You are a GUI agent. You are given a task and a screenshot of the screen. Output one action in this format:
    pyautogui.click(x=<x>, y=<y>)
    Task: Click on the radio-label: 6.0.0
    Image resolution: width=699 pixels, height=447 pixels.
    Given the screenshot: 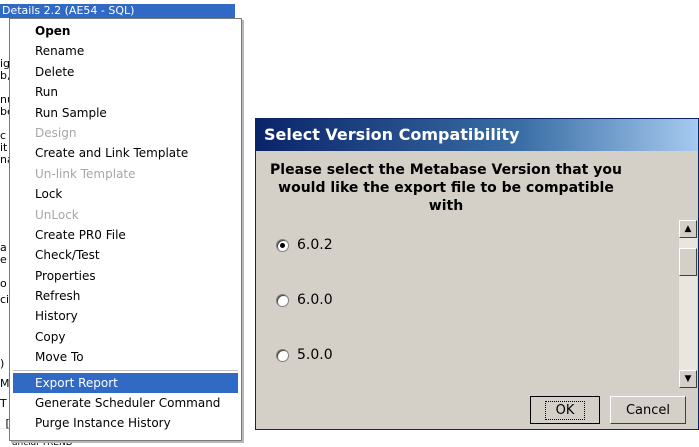 What is the action you would take?
    pyautogui.click(x=315, y=300)
    